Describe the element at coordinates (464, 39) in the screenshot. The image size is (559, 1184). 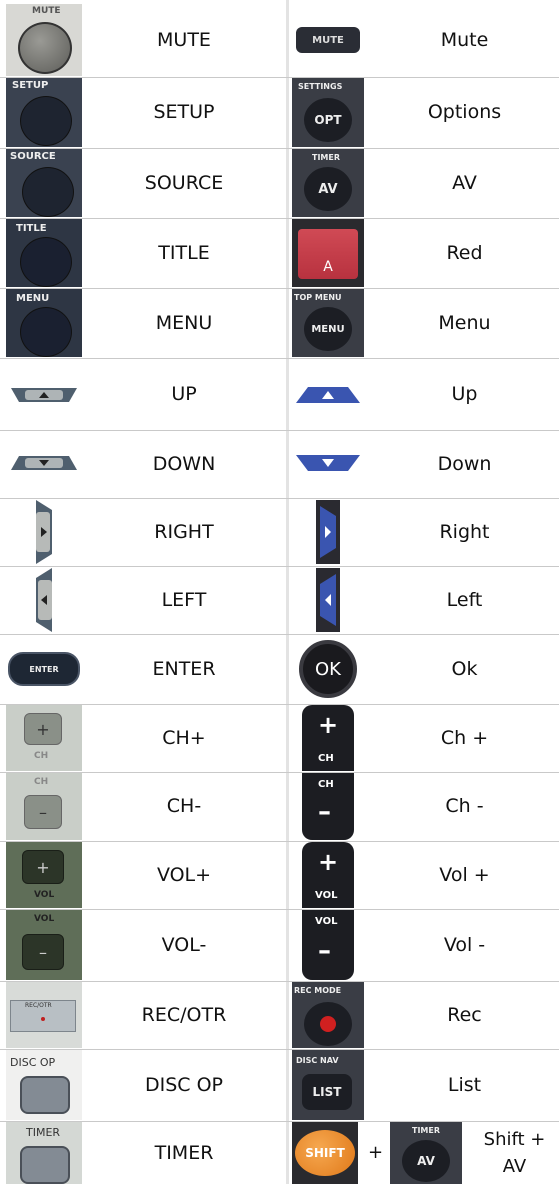
I see `right-label: Mute` at that location.